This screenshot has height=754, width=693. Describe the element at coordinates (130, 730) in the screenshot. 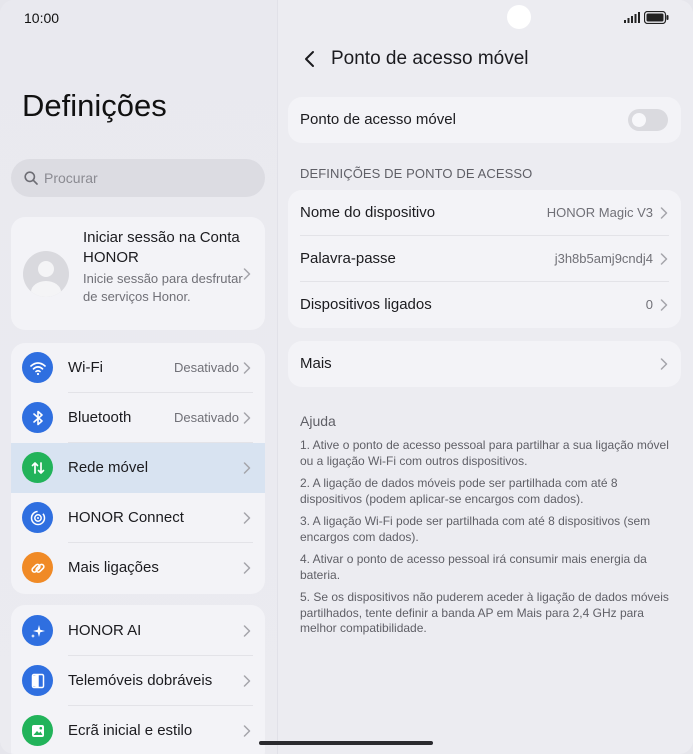

I see `menu-item-label: Ecrã inicial e estilo` at that location.